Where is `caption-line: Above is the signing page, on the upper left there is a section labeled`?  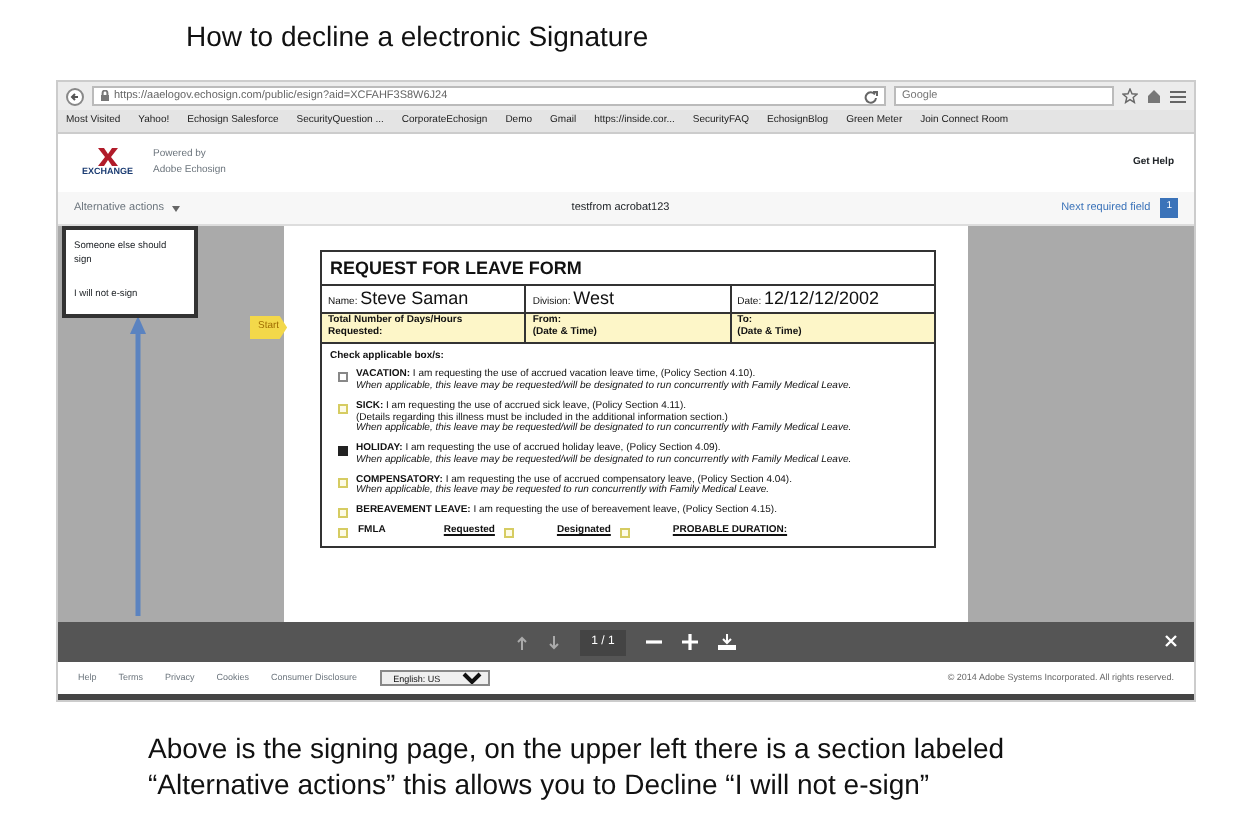
caption-line: Above is the signing page, on the upper left there is a section labeled is located at coordinates (577, 748).